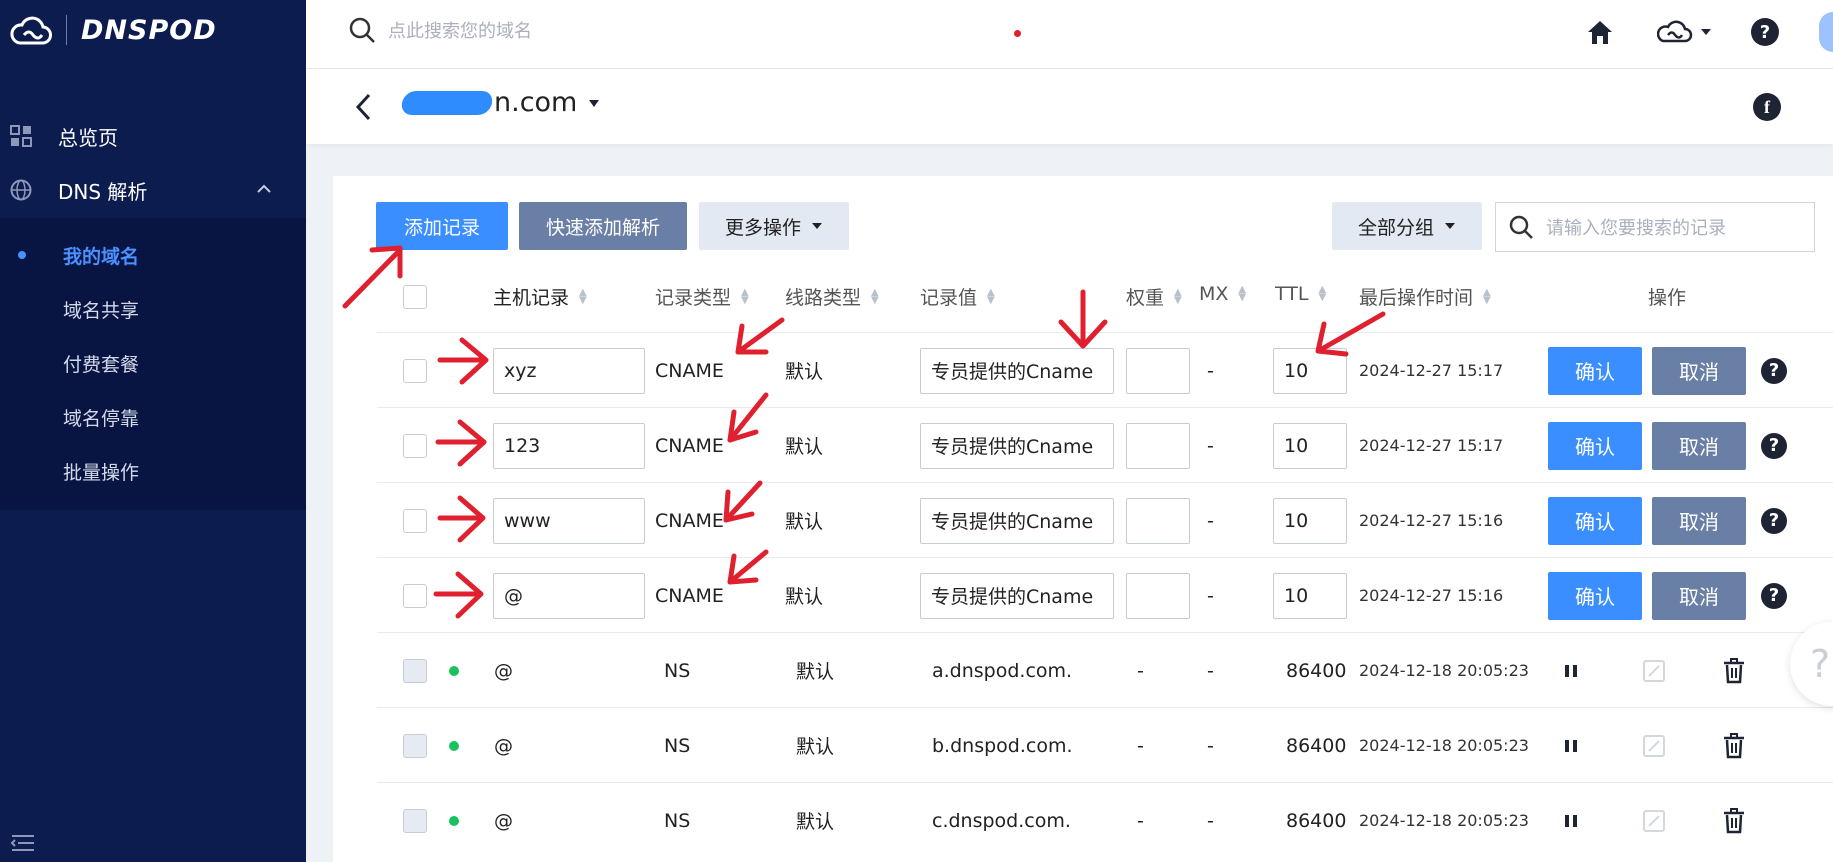 This screenshot has width=1833, height=862. Describe the element at coordinates (569, 445) in the screenshot. I see `host-input: 123` at that location.